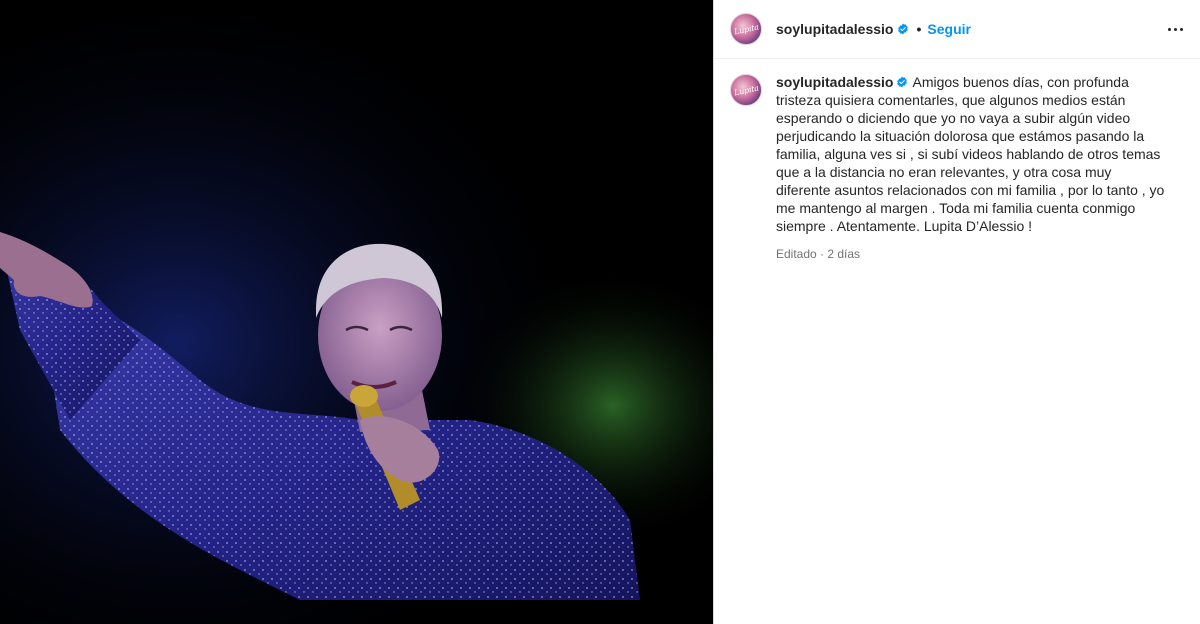 This screenshot has height=624, width=1200. What do you see at coordinates (818, 254) in the screenshot?
I see `caption-meta: Editado · 2 días` at bounding box center [818, 254].